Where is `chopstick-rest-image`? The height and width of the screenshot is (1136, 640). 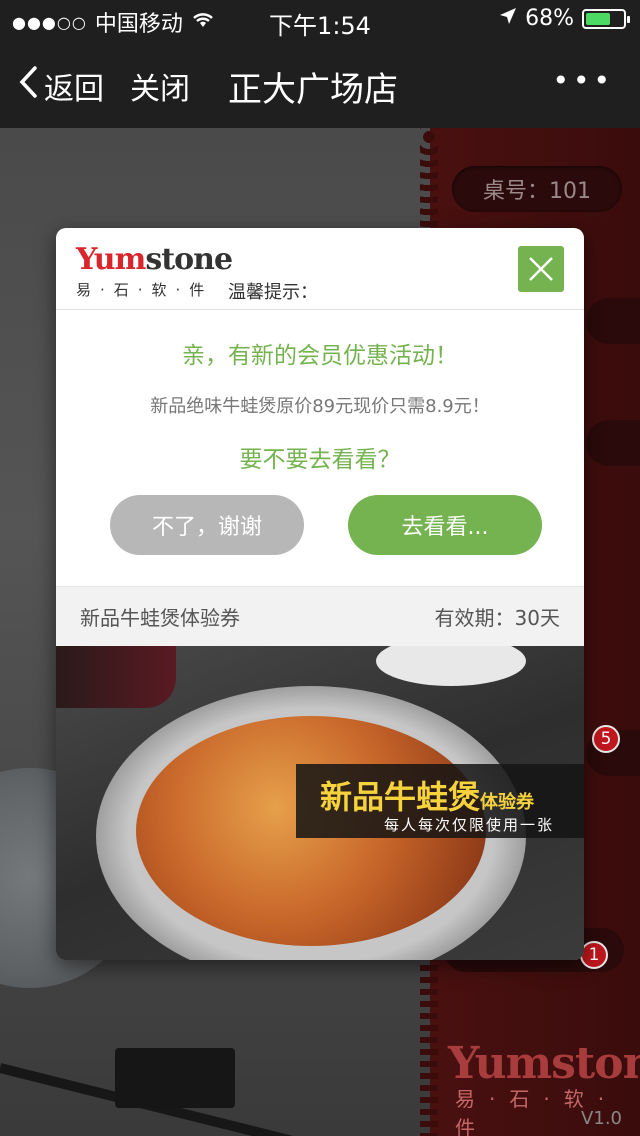
chopstick-rest-image is located at coordinates (175, 1078).